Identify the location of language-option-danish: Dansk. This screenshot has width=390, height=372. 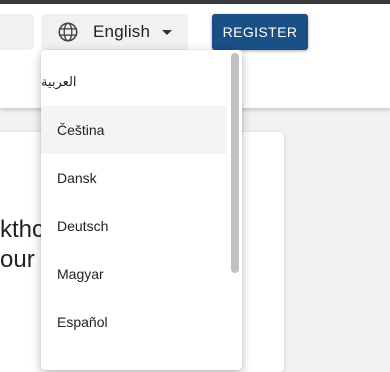
(134, 178).